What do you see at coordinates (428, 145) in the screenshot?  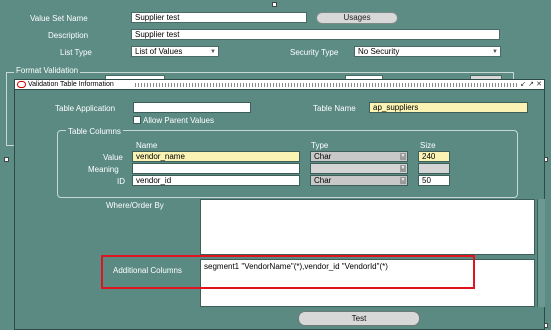 I see `col-header-size: Size` at bounding box center [428, 145].